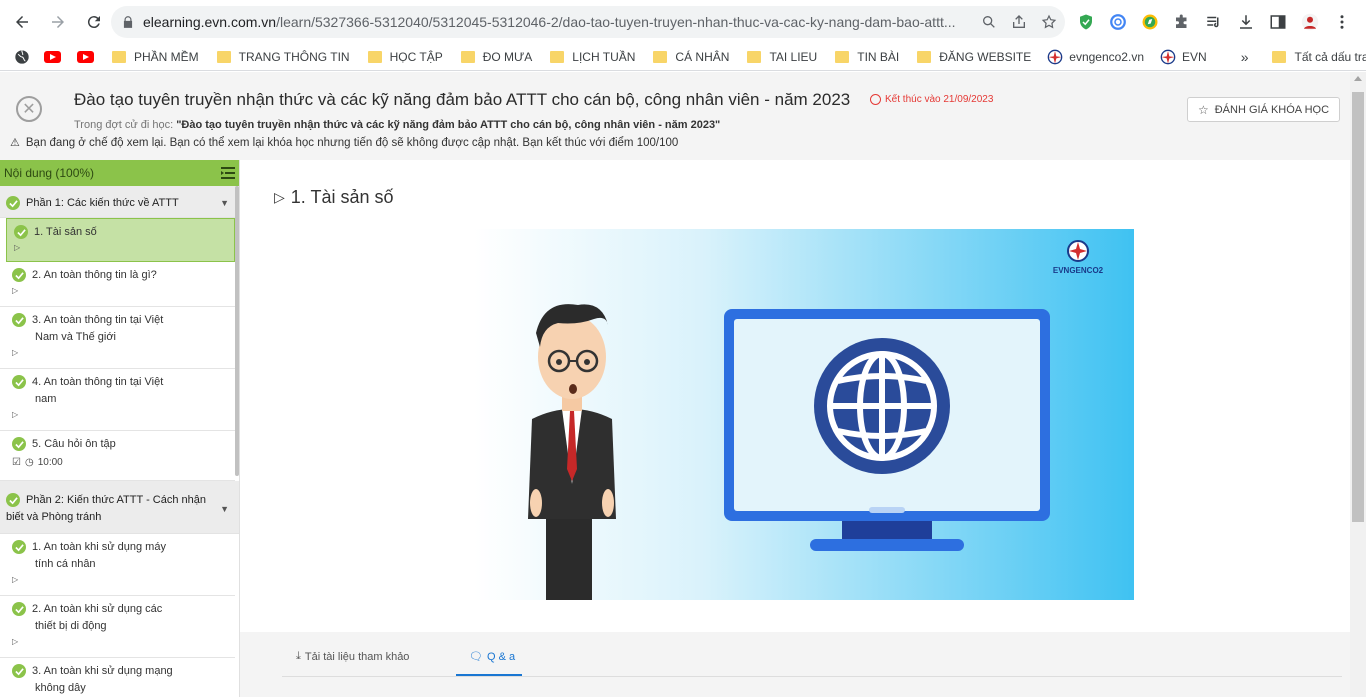  Describe the element at coordinates (507, 57) in the screenshot. I see `bookmark-label: ĐO MƯA` at that location.